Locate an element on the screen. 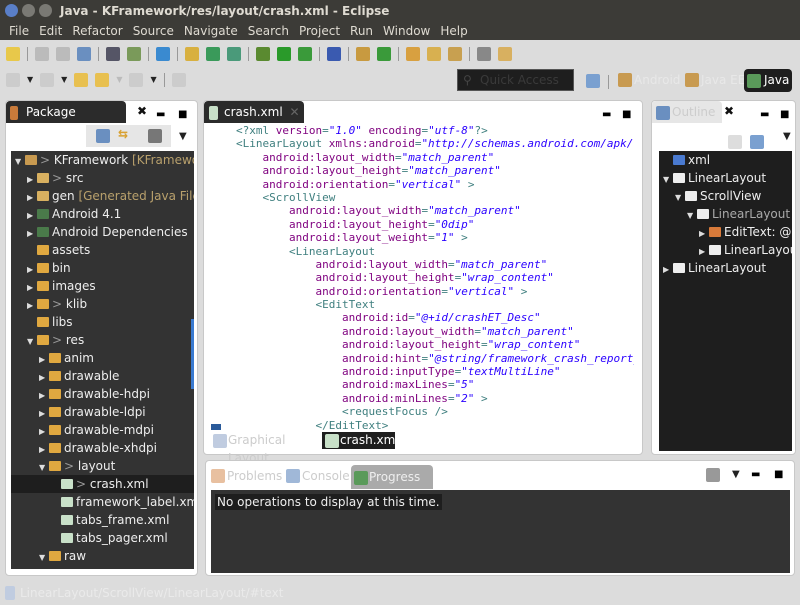  close-window-button is located at coordinates (11, 10).